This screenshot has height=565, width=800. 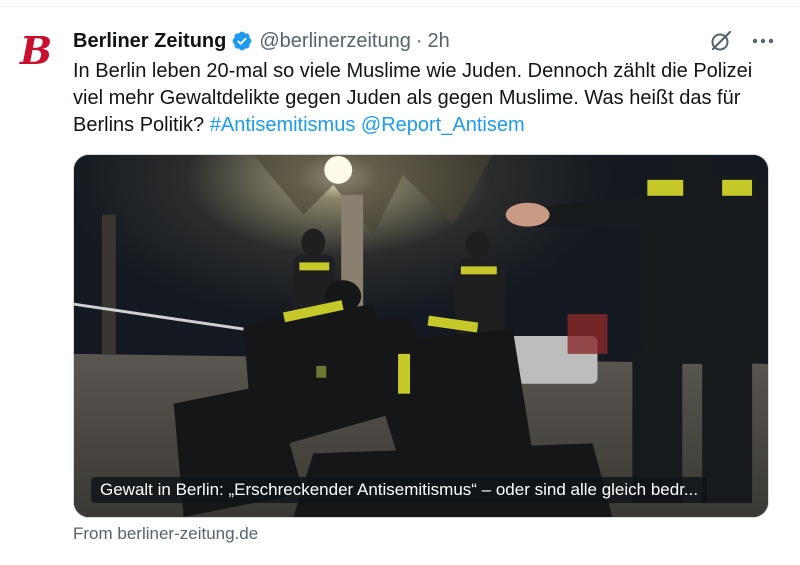 I want to click on tweet-actions, so click(x=742, y=41).